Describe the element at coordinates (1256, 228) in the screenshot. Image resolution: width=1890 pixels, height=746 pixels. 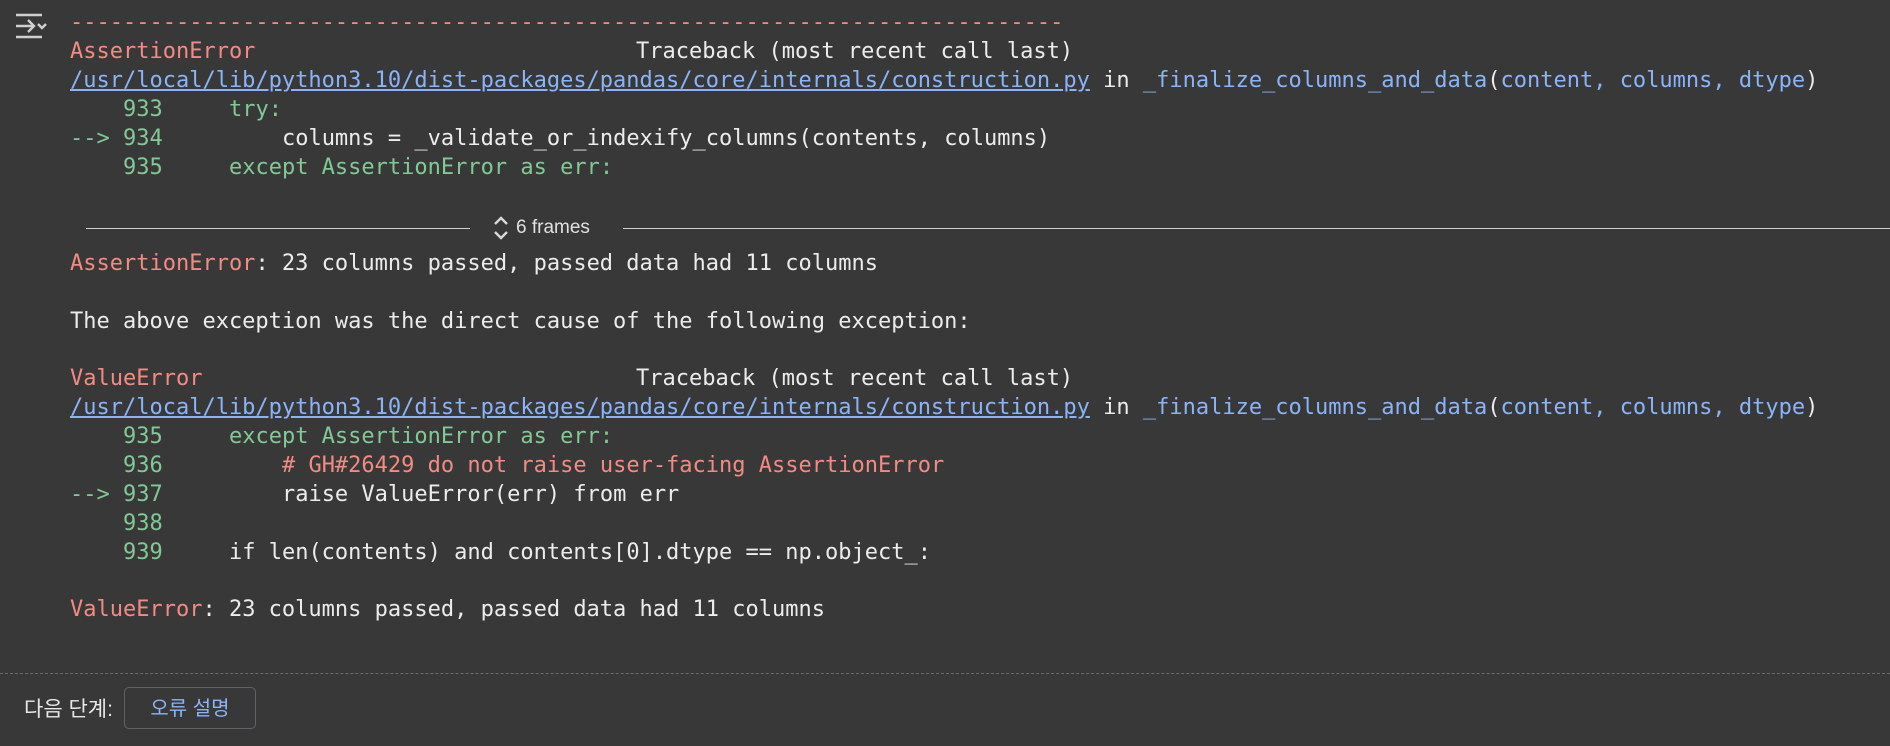
I see `frames-rule-right` at that location.